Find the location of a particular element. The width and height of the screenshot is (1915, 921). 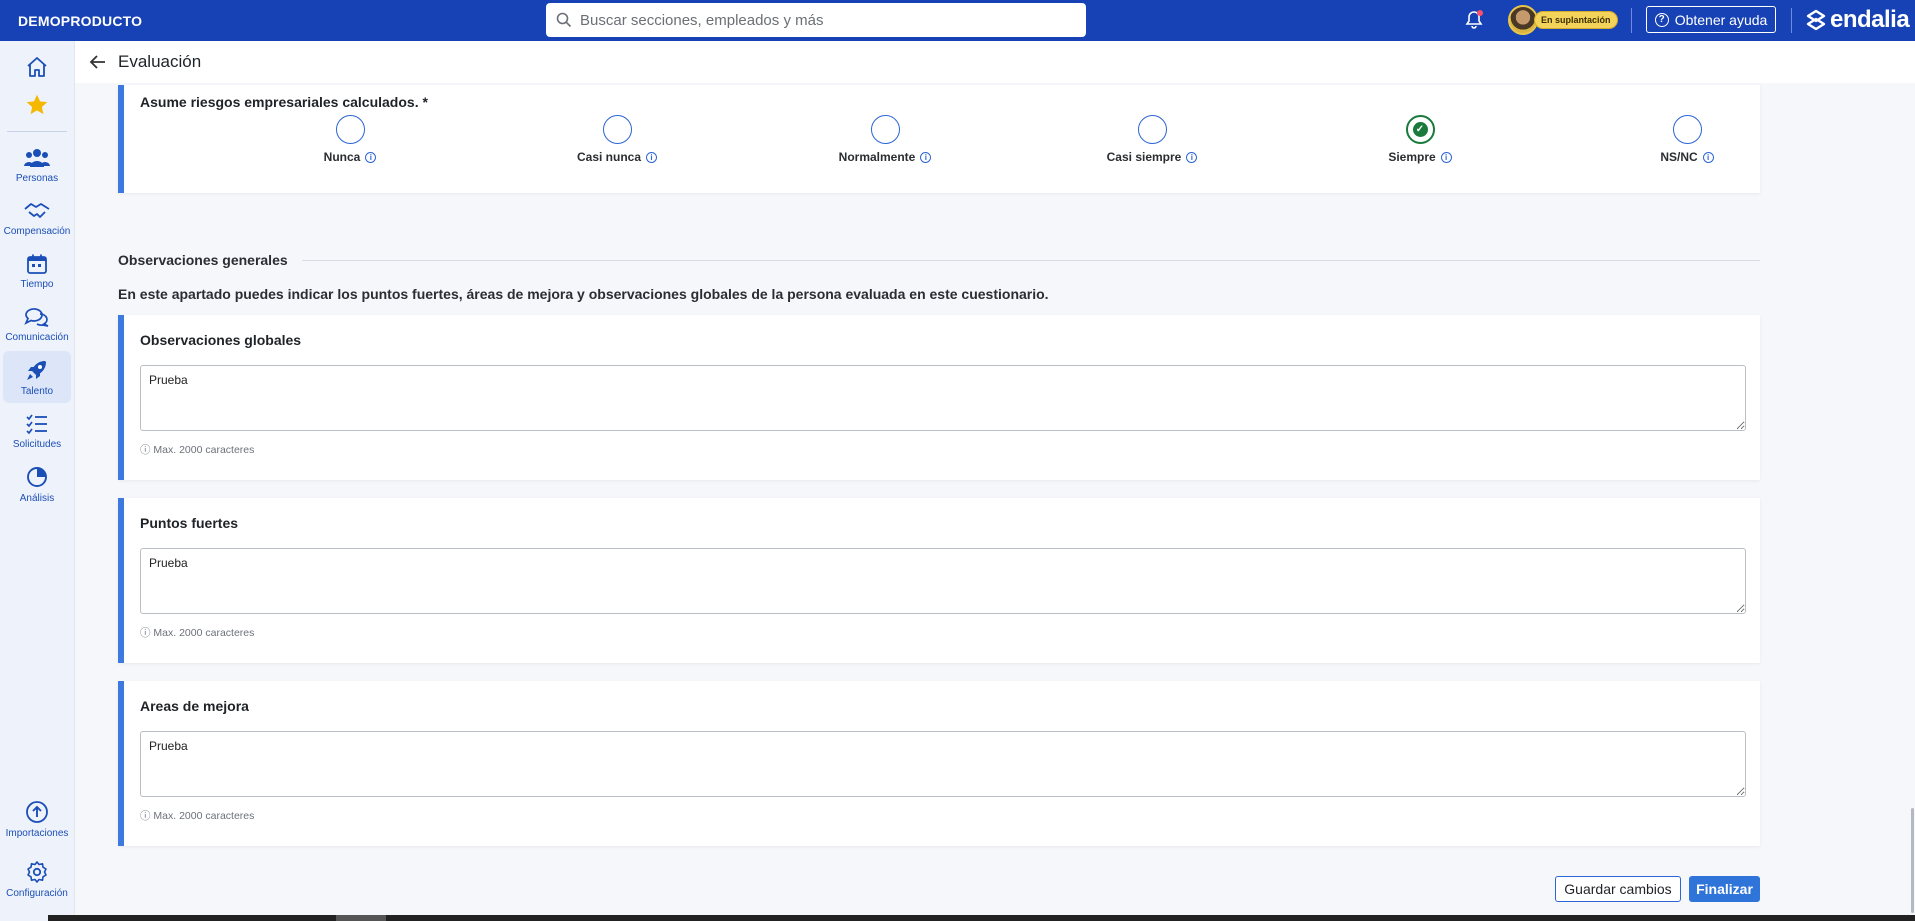

page-header: Evaluación is located at coordinates (995, 62).